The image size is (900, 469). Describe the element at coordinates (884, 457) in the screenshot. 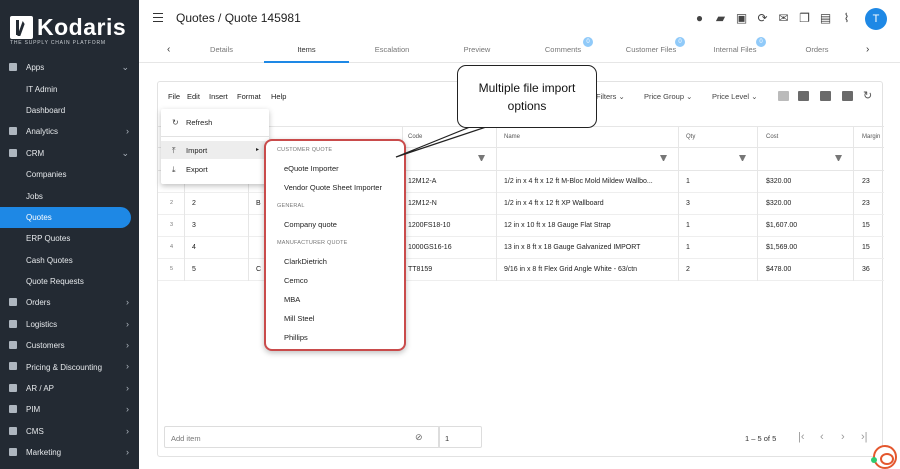

I see `chat-widget-icon` at that location.